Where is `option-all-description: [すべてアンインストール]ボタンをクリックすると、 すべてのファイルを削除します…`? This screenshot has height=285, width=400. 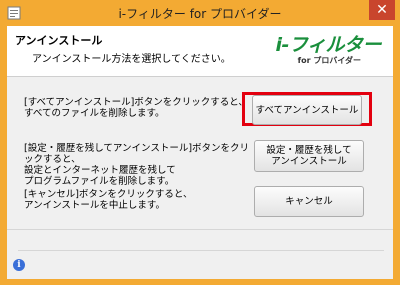
option-all-description: [すべてアンインストール]ボタンをクリックすると、 すべてのファイルを削除します… is located at coordinates (139, 108).